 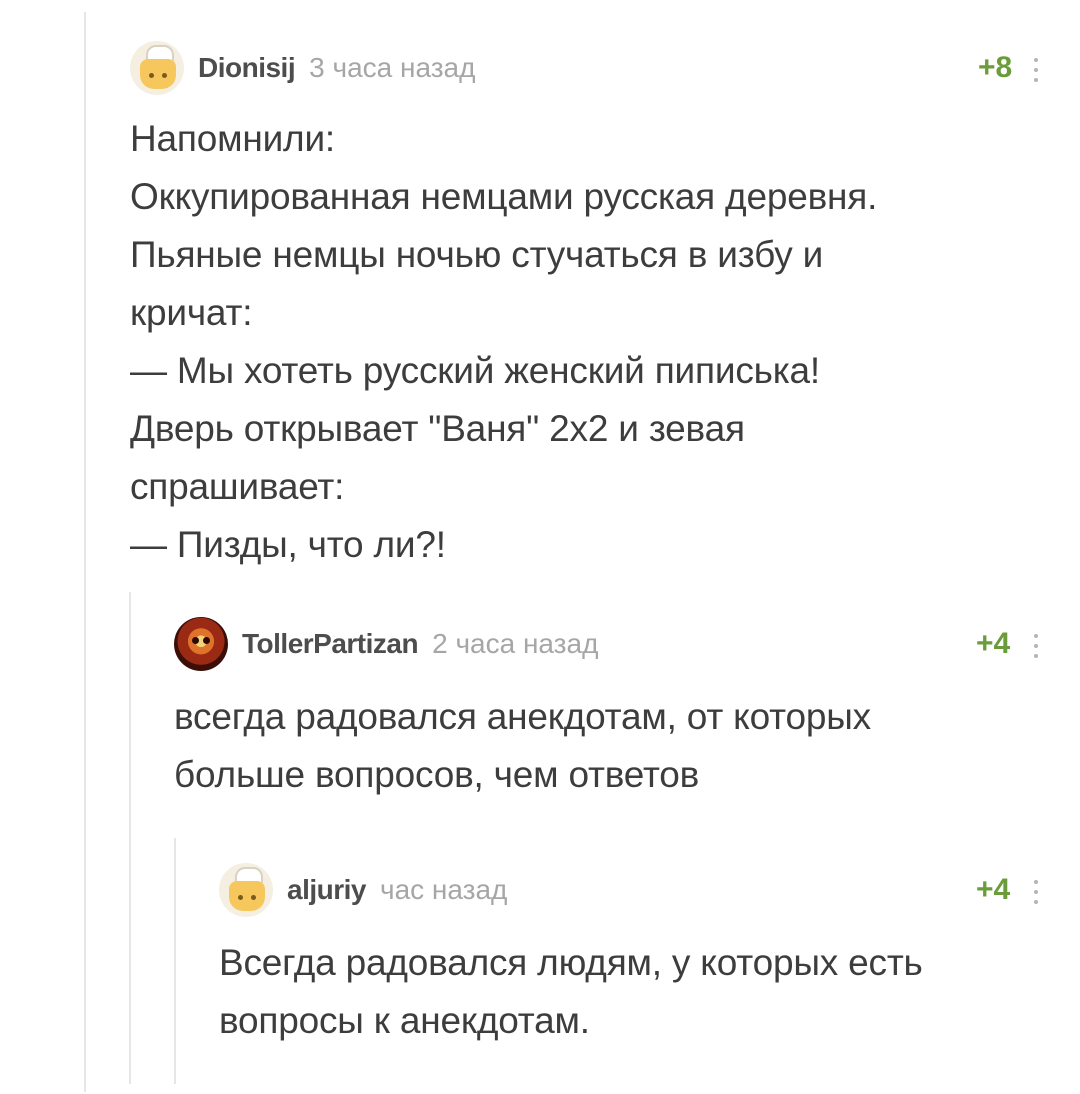 What do you see at coordinates (995, 67) in the screenshot?
I see `comment-rating: +8` at bounding box center [995, 67].